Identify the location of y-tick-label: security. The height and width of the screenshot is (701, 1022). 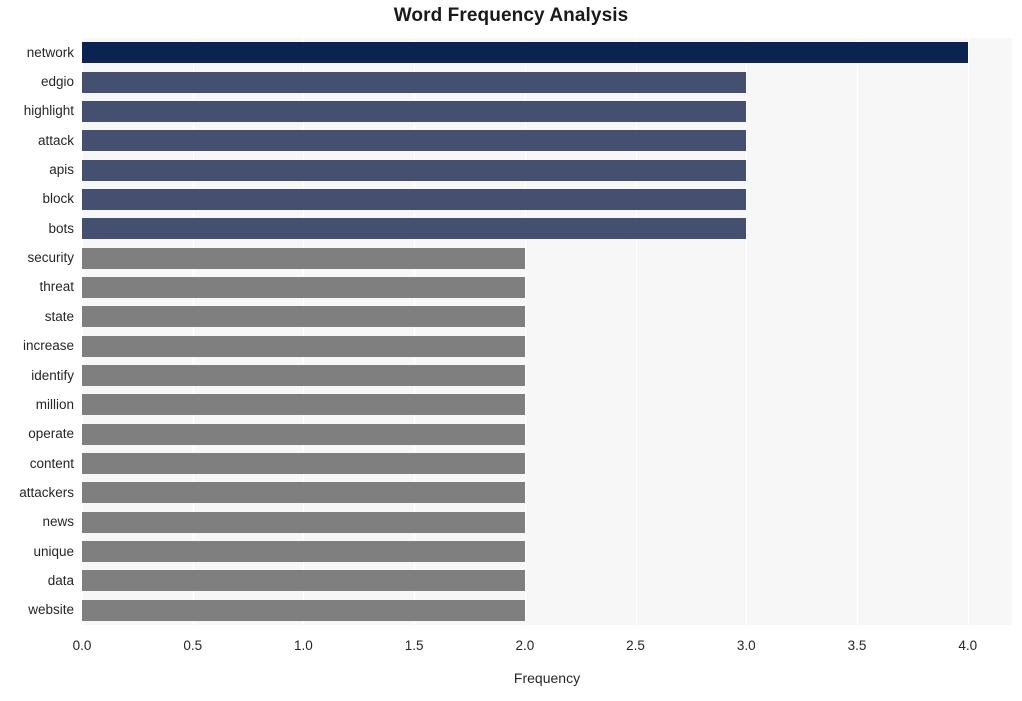
(50, 258).